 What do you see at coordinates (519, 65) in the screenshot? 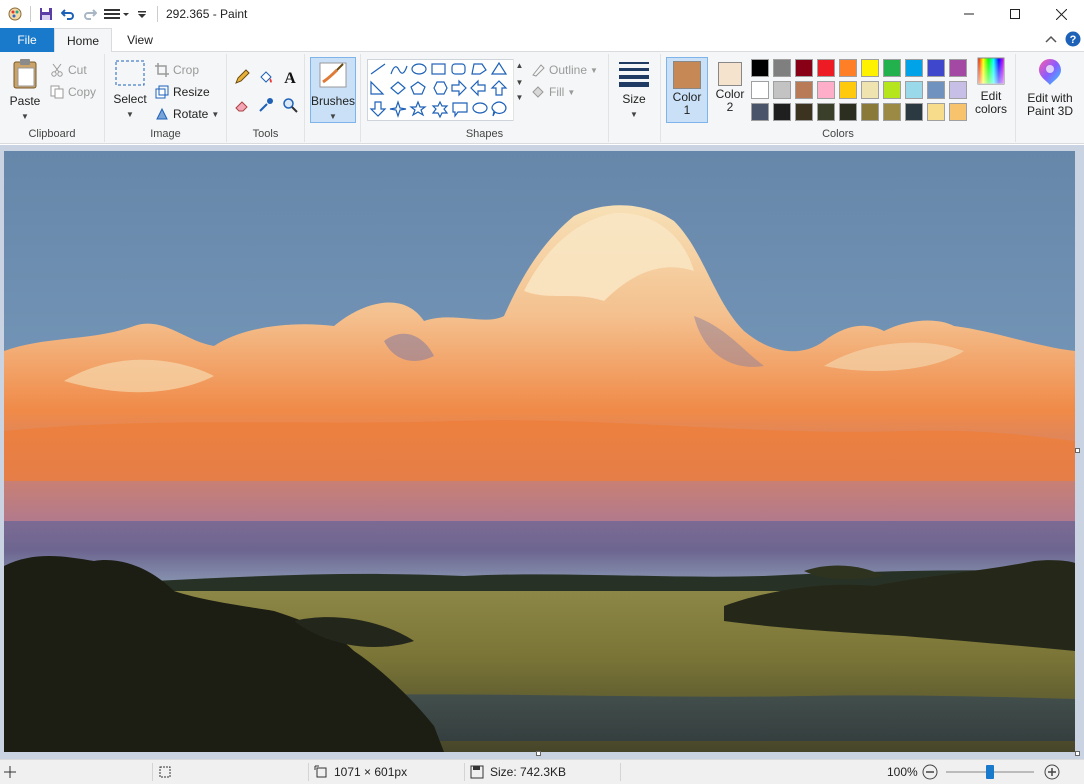
I see `scroll-up-icon: ▲` at bounding box center [519, 65].